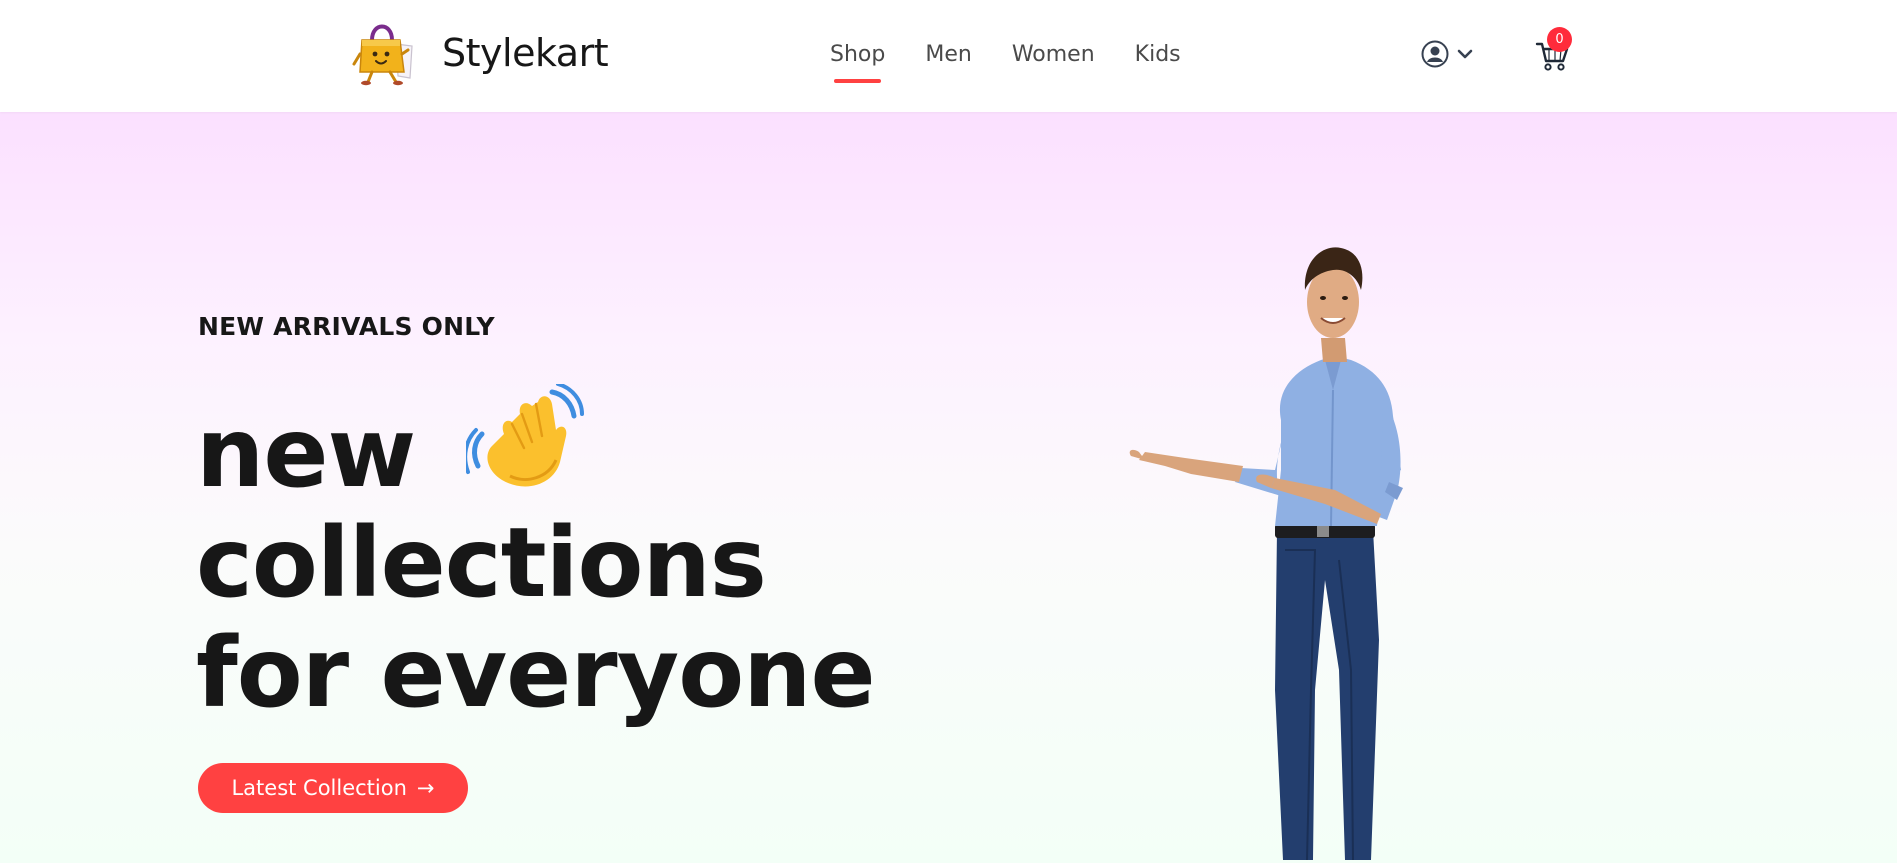 This screenshot has width=1897, height=863. Describe the element at coordinates (425, 788) in the screenshot. I see `arrow-right-icon: →` at that location.